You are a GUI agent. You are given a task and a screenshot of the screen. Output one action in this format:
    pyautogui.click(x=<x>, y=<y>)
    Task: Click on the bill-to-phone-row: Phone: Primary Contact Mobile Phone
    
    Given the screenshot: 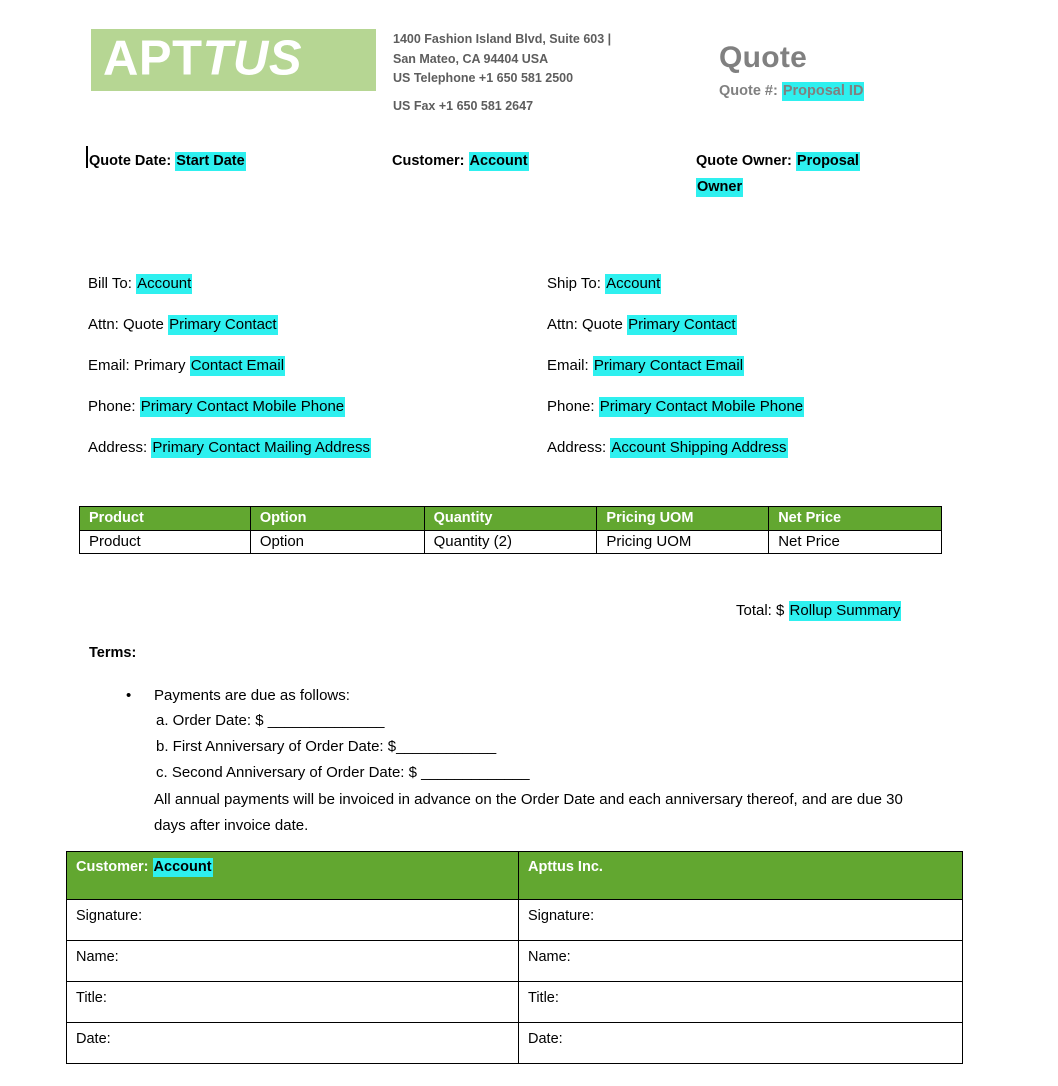 What is the action you would take?
    pyautogui.click(x=308, y=406)
    